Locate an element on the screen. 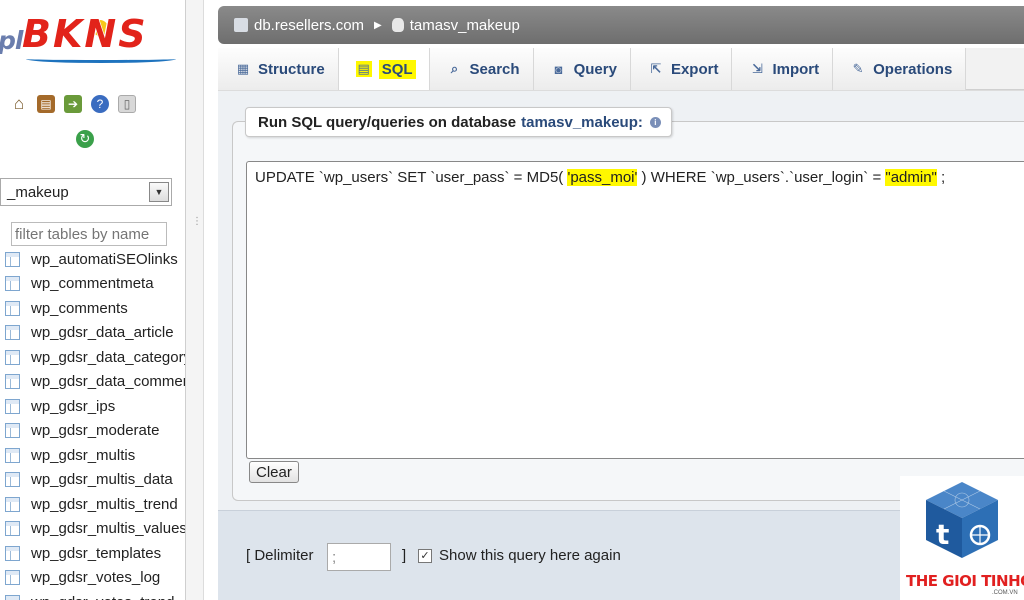 The image size is (1024, 600). grip-icon: ⋮ is located at coordinates (197, 221).